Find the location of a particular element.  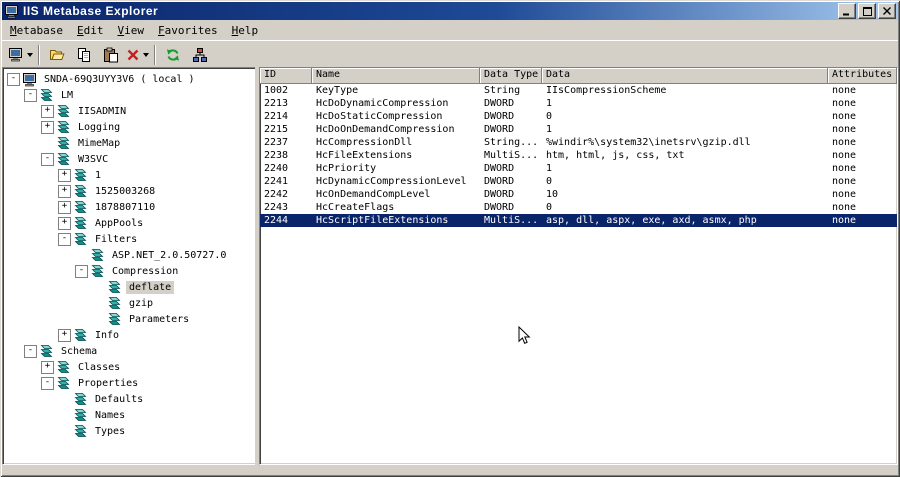

network-button is located at coordinates (199, 55).